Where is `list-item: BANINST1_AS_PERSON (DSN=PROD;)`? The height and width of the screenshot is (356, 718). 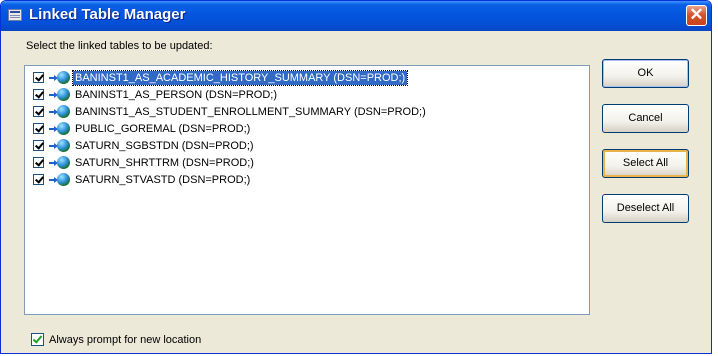 list-item: BANINST1_AS_PERSON (DSN=PROD;) is located at coordinates (156, 94).